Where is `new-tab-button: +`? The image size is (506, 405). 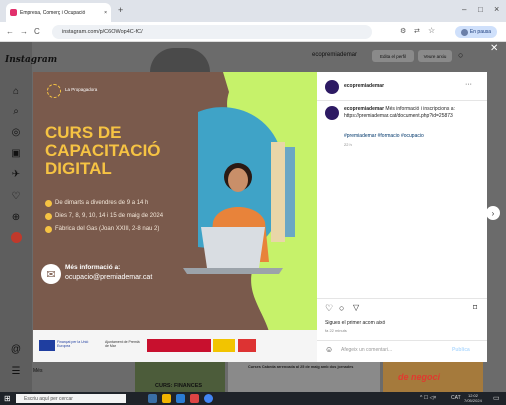 new-tab-button: + is located at coordinates (120, 10).